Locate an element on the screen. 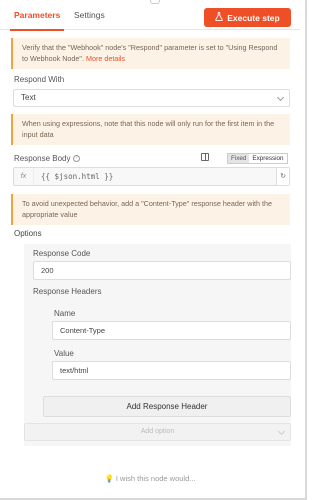 The width and height of the screenshot is (320, 500). response-code-input: 200 is located at coordinates (162, 270).